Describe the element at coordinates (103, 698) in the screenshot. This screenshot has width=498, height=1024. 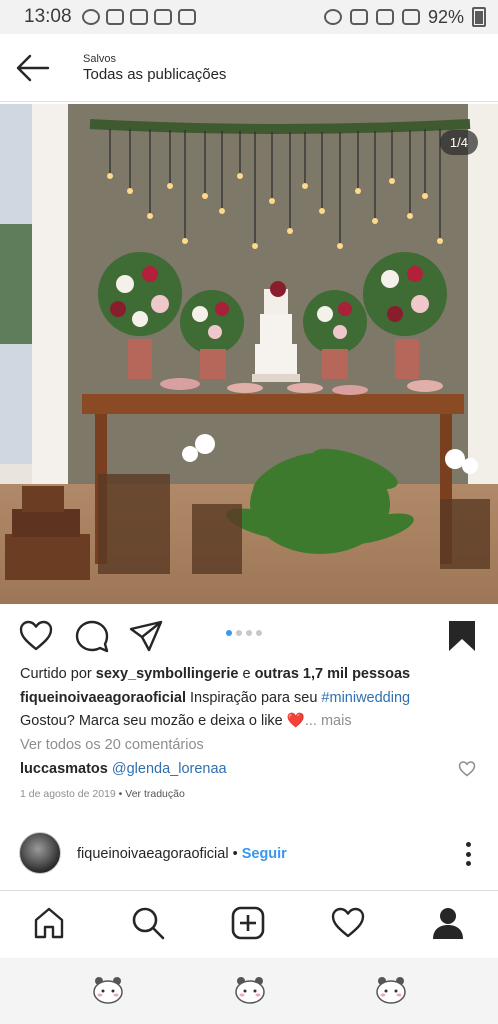
I see `caption-author: fiqueinoivaeagoraoficial` at that location.